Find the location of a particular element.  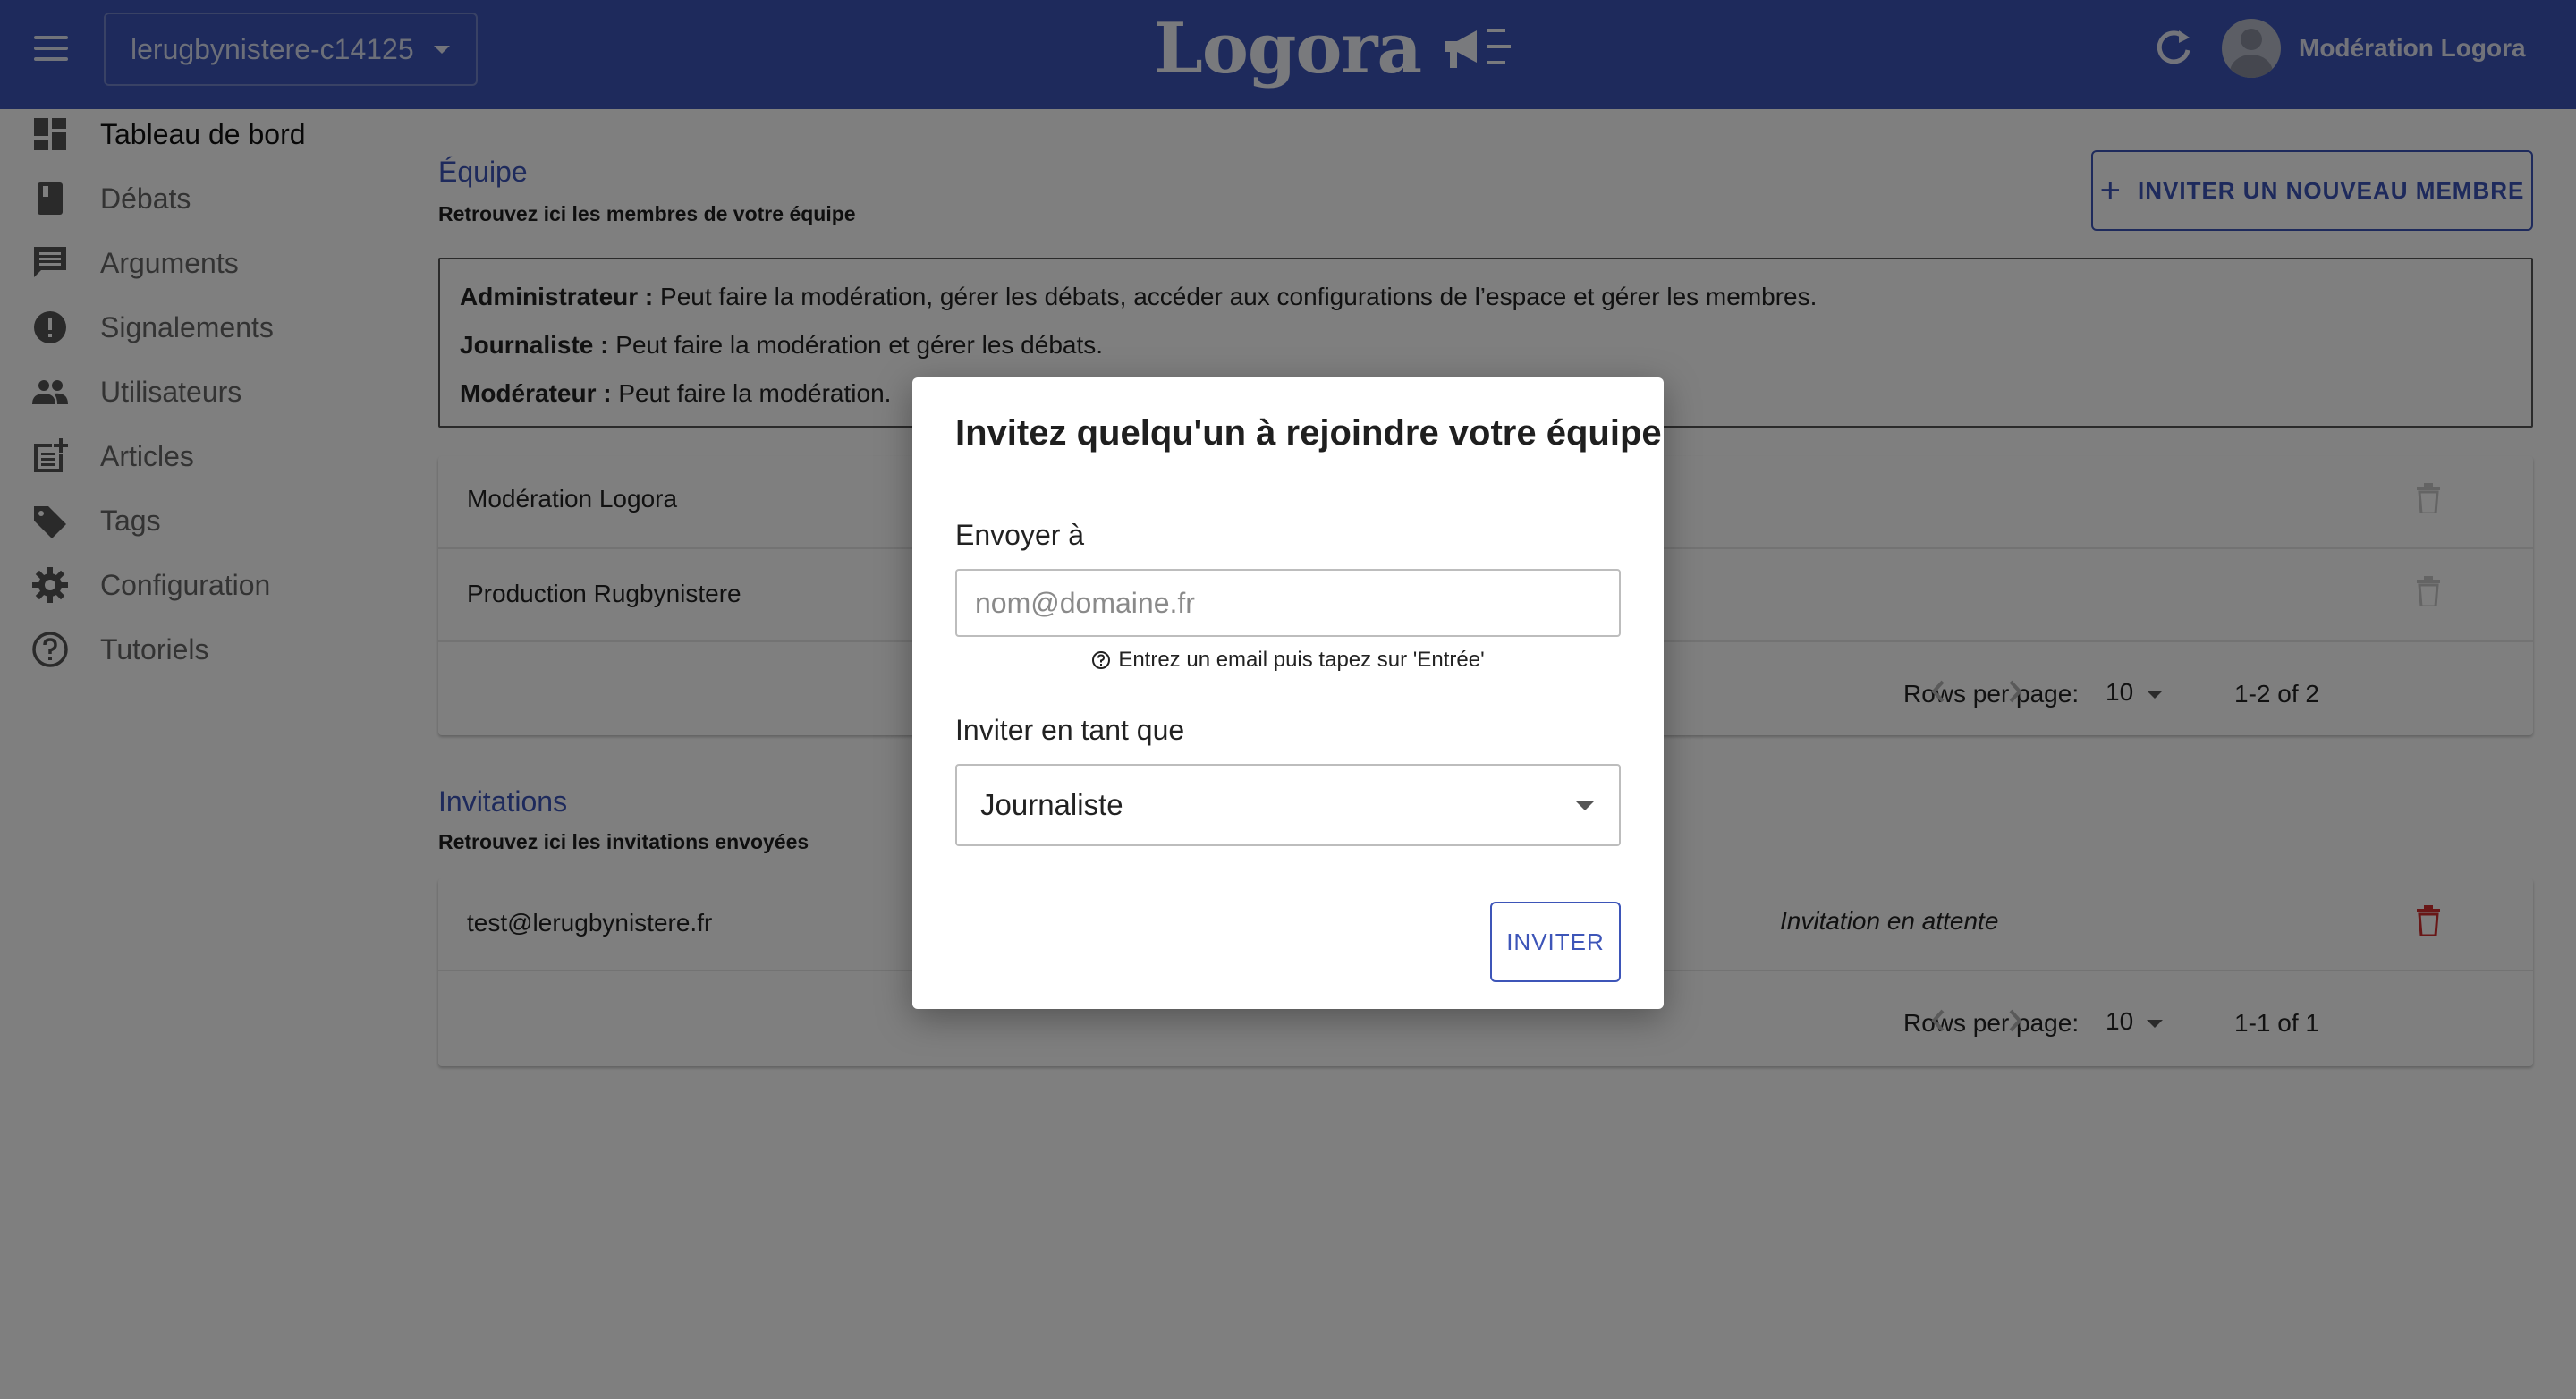

role-select-value: Journaliste is located at coordinates (1051, 804).